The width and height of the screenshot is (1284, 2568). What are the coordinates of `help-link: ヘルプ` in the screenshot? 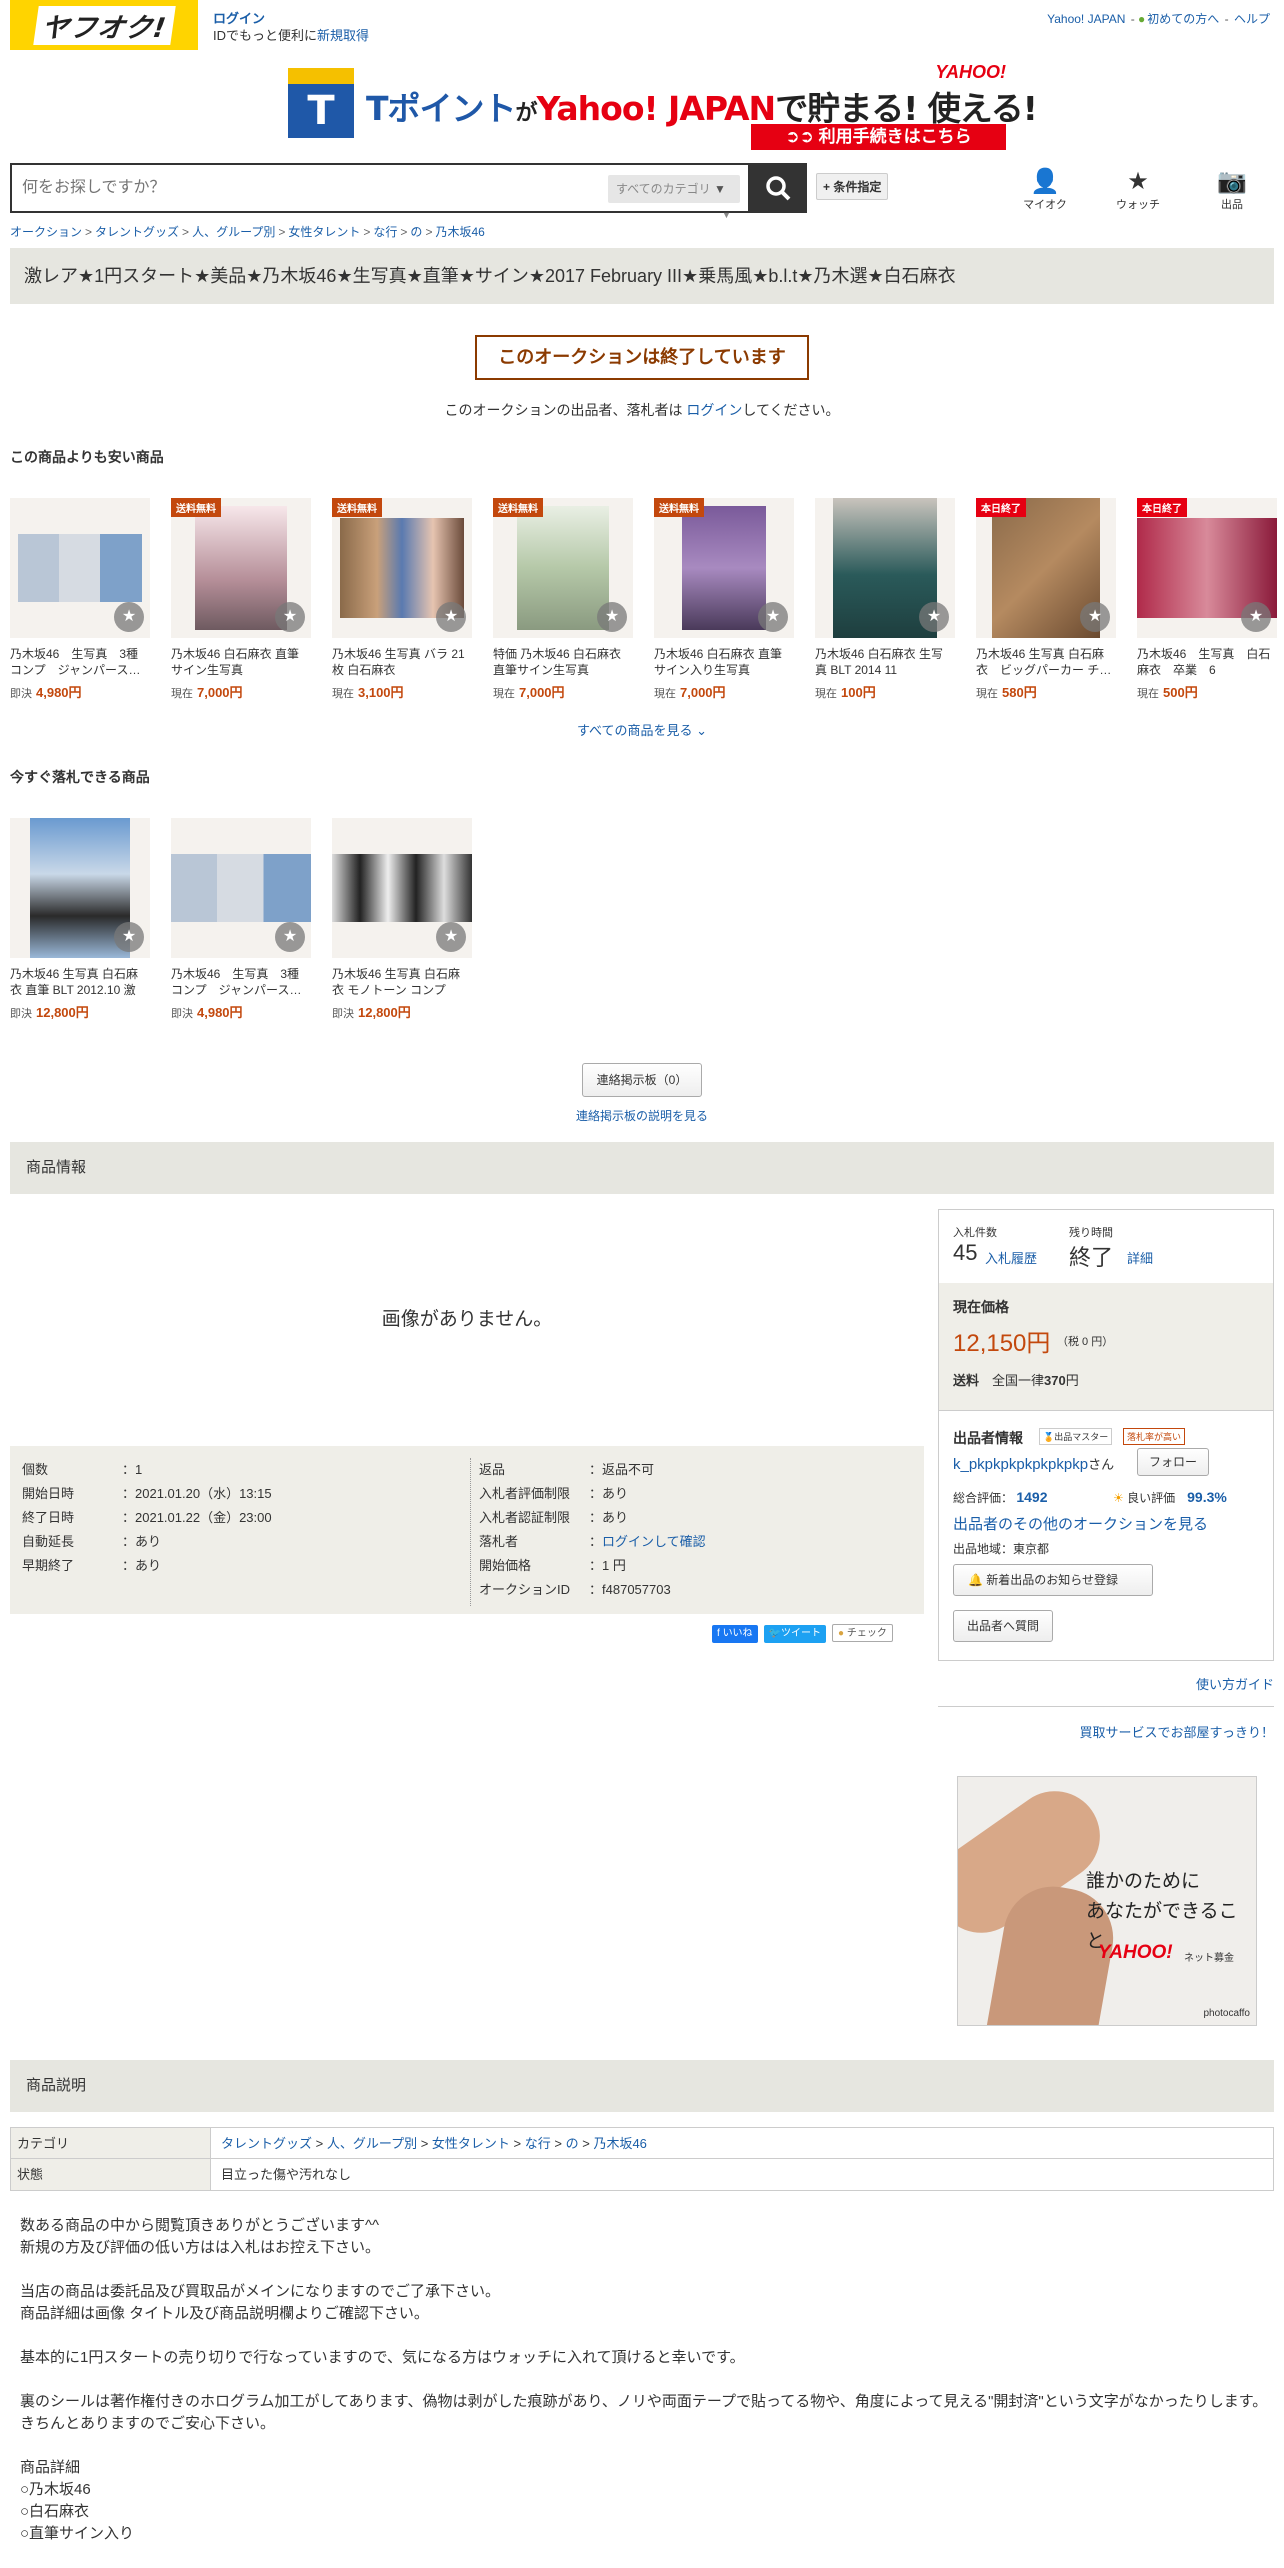 It's located at (1252, 19).